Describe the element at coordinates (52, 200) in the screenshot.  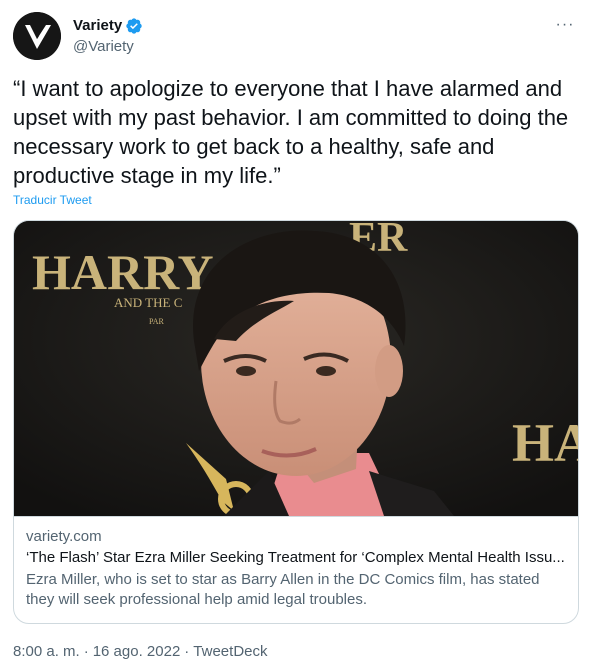
I see `translate-tweet-link: Traducir Tweet` at that location.